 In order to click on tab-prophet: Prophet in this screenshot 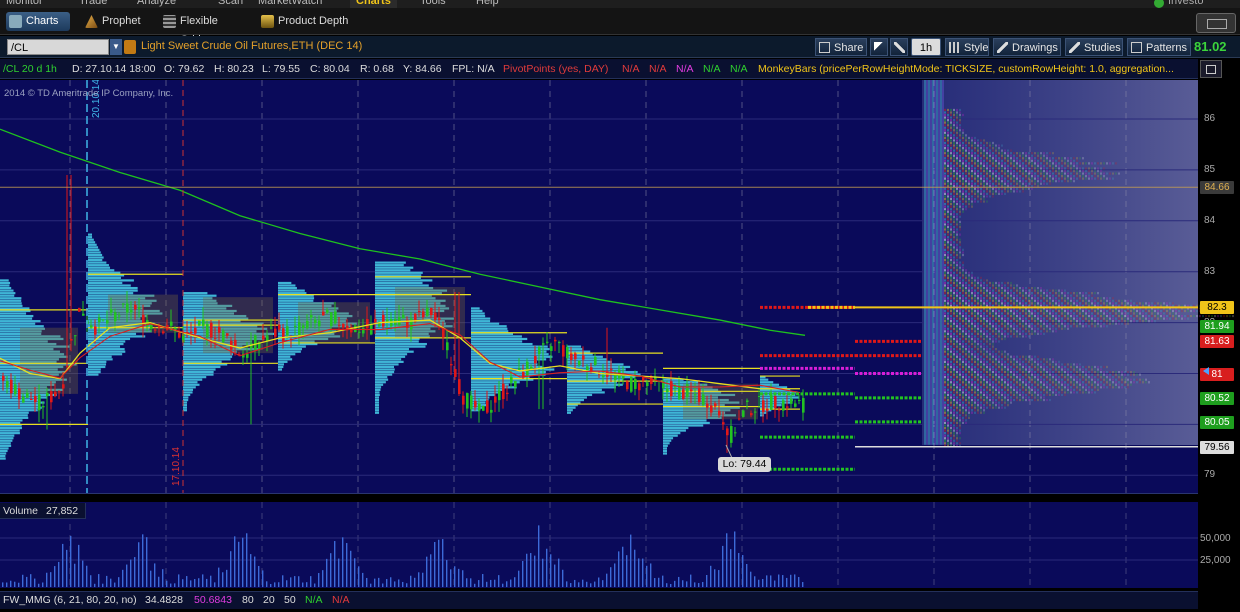, I will do `click(116, 21)`.